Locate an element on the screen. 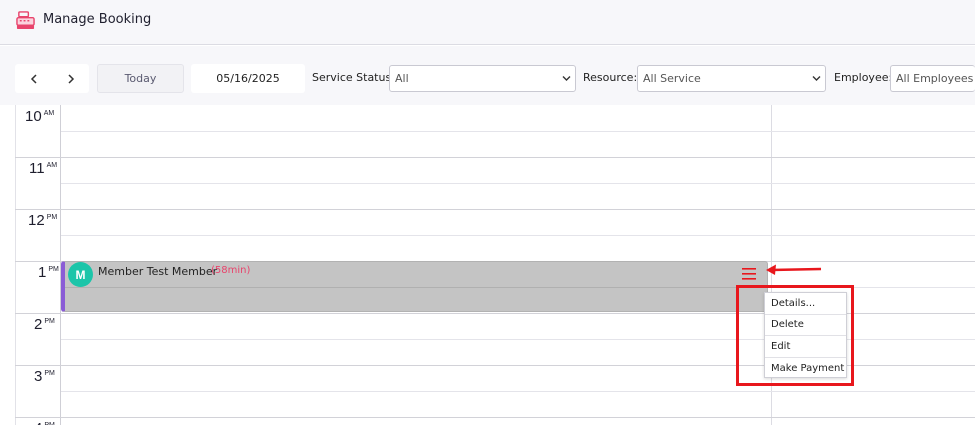 Image resolution: width=975 pixels, height=425 pixels. resource-value: All Service is located at coordinates (672, 78).